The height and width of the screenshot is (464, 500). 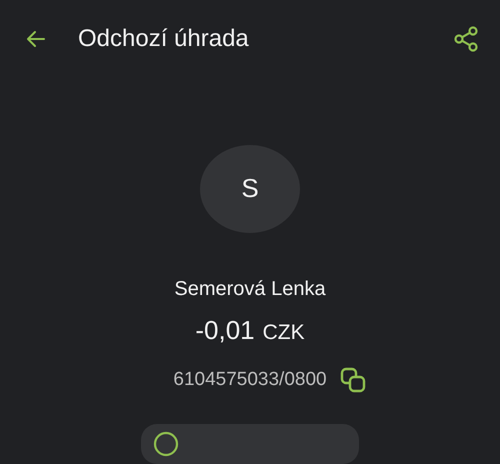 What do you see at coordinates (466, 39) in the screenshot?
I see `share-icon` at bounding box center [466, 39].